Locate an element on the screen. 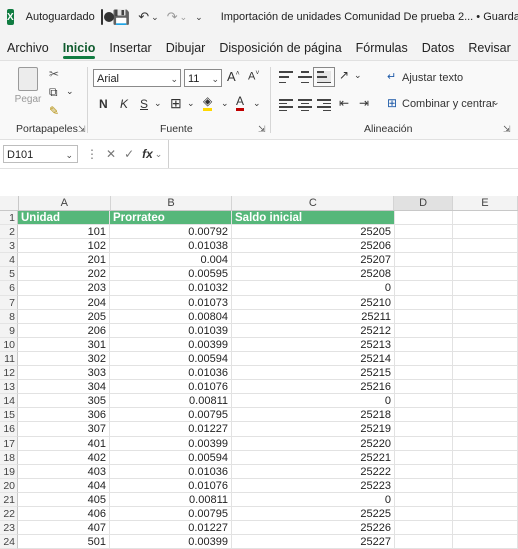 This screenshot has width=518, height=549. cell-prorrateo: 0.00594 is located at coordinates (171, 457).